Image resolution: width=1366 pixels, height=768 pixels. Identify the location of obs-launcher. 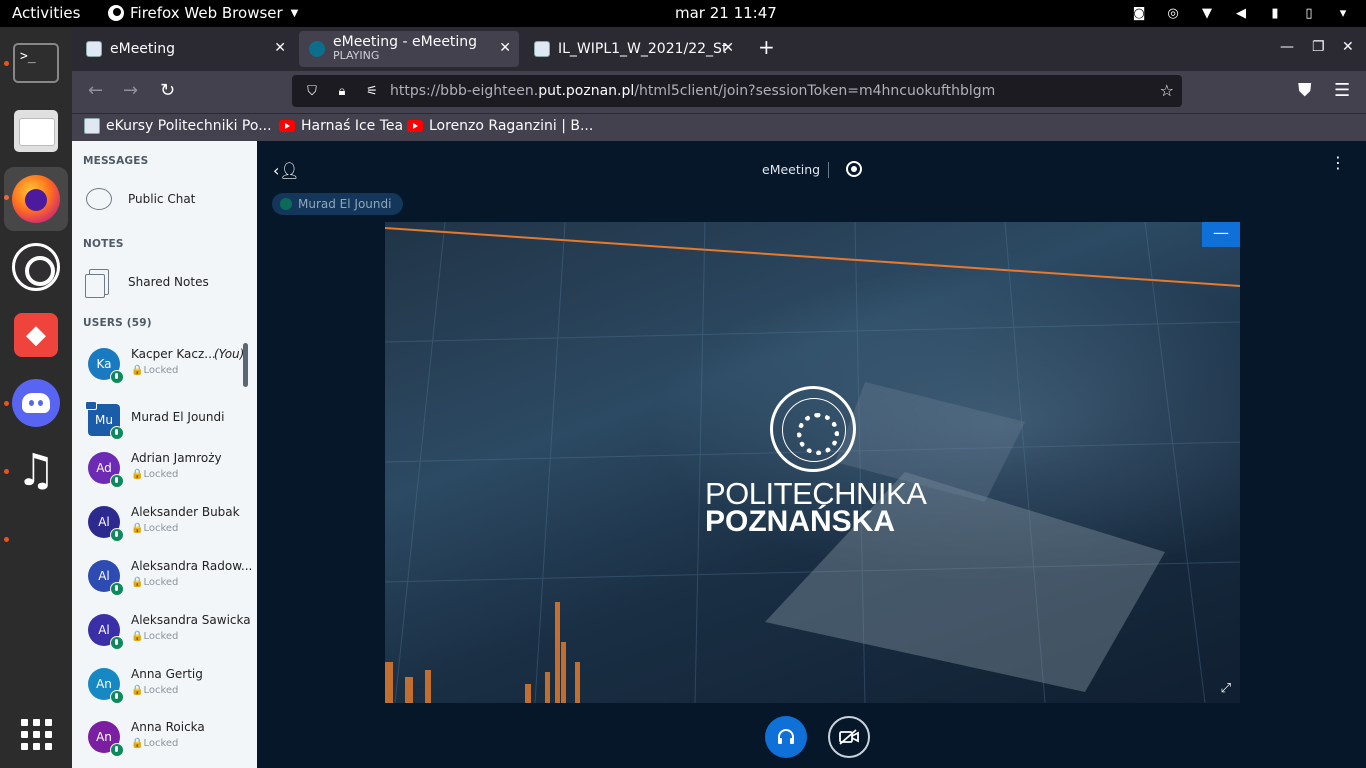
(36, 267).